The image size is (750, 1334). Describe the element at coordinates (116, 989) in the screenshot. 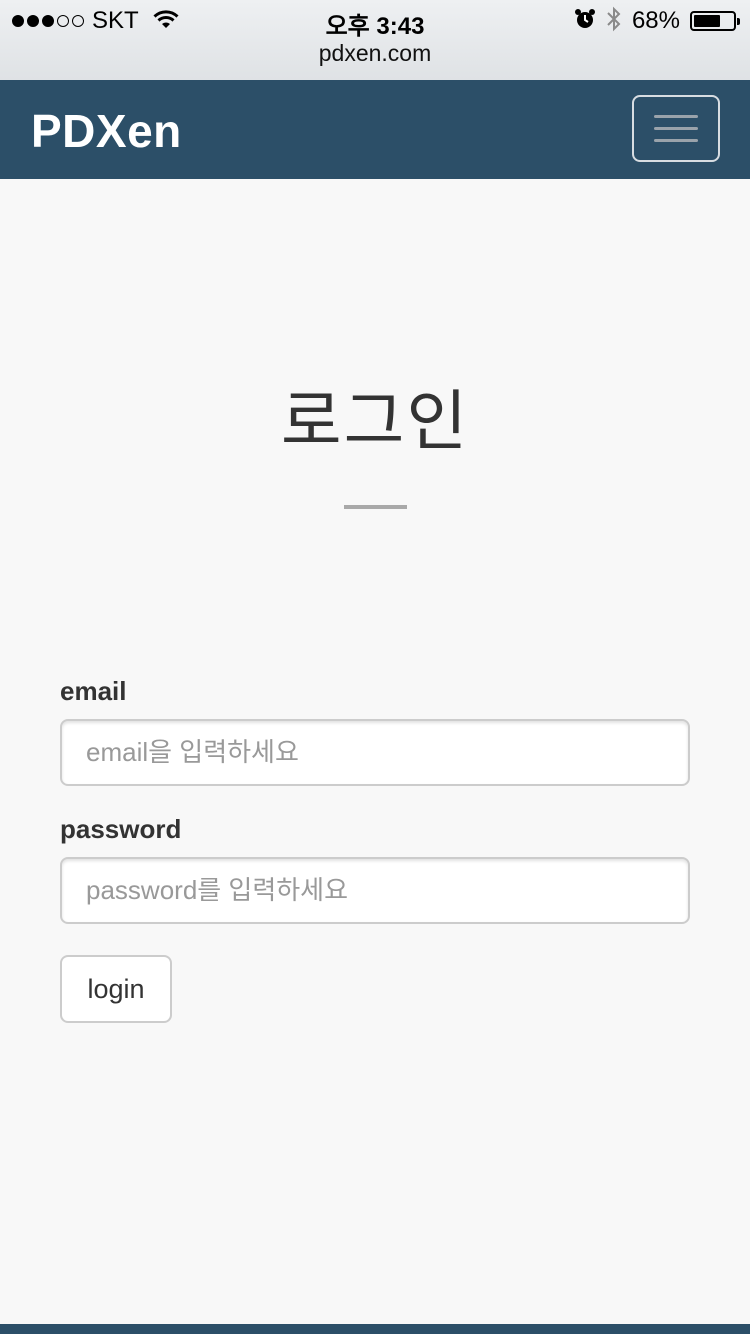

I see `login-button: login` at that location.